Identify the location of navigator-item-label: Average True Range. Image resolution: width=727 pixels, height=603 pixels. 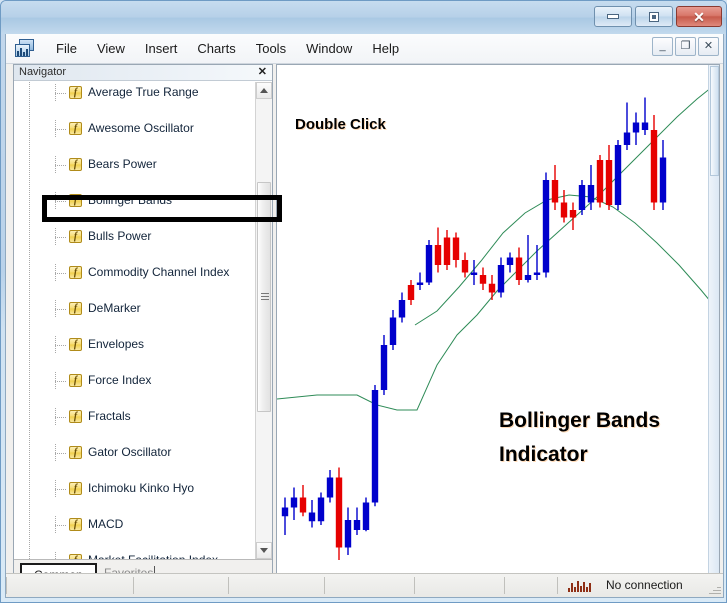
(143, 92).